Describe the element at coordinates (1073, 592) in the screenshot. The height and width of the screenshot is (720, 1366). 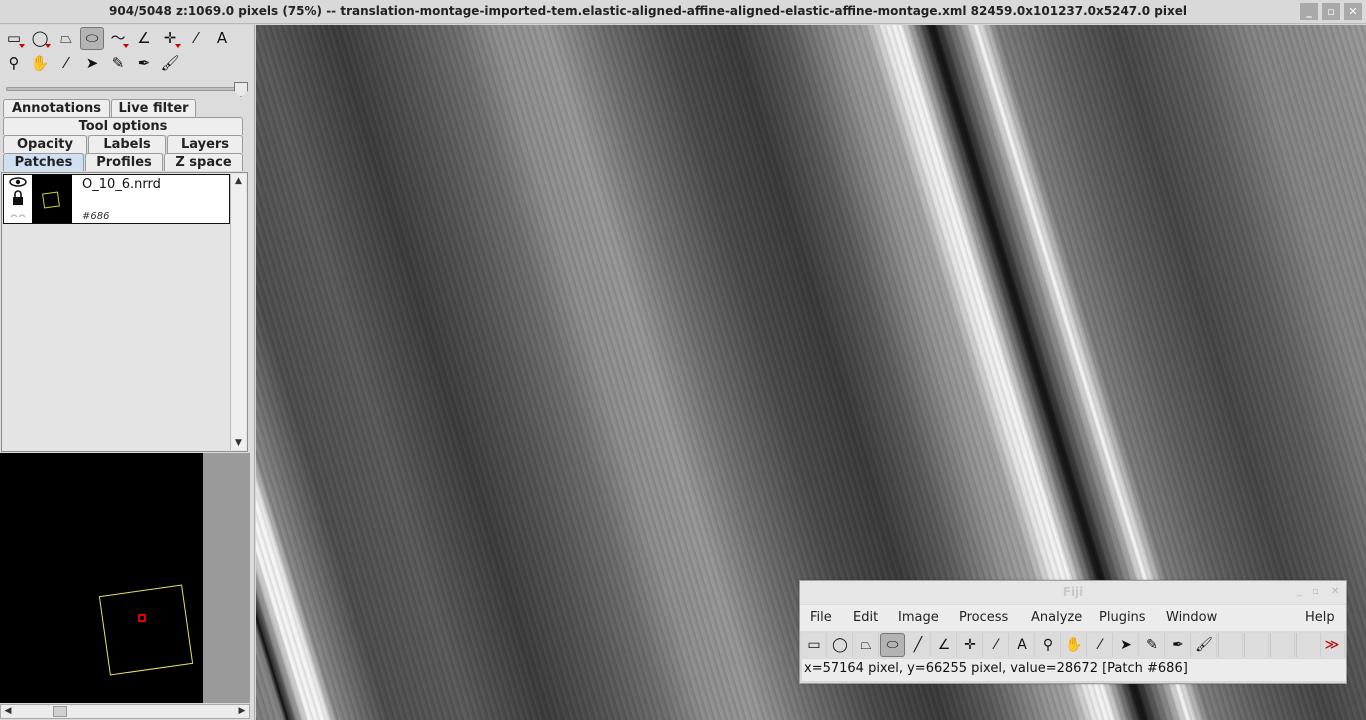
I see `fiji-title: Fiji` at that location.